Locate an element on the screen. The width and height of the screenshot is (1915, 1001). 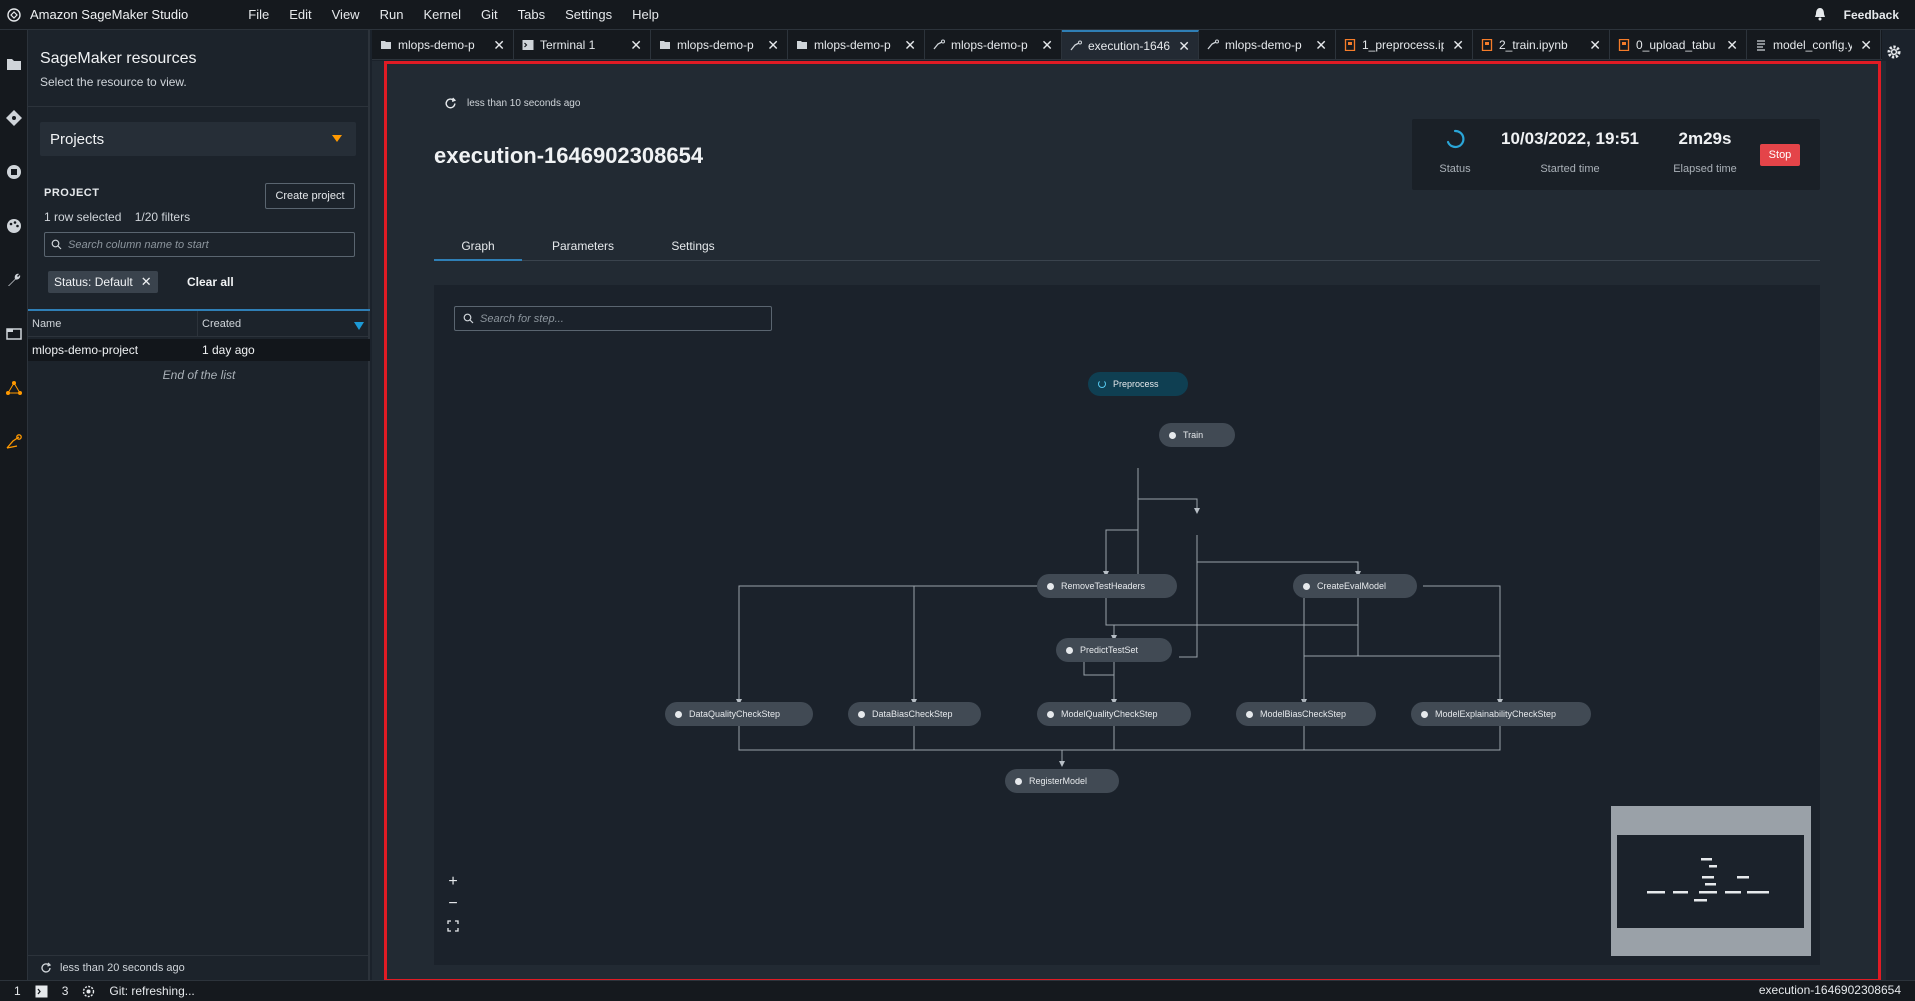
git-icon is located at coordinates (14, 118).